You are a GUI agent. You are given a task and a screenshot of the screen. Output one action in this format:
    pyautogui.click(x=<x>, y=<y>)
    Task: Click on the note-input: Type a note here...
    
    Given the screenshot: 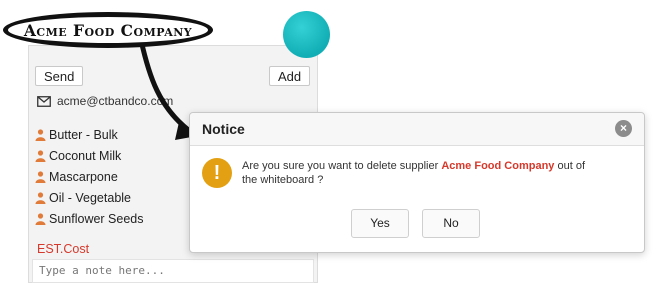 What is the action you would take?
    pyautogui.click(x=173, y=271)
    